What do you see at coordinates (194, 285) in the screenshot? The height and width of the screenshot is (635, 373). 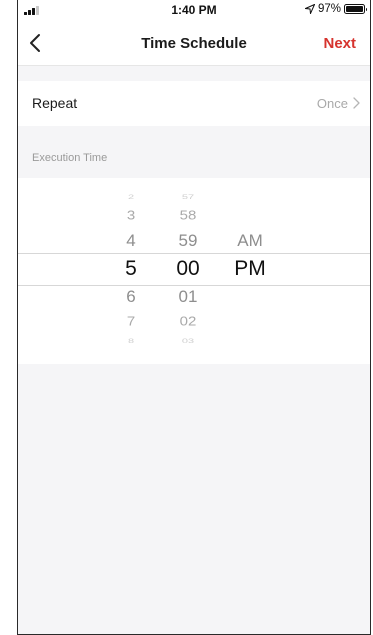 I see `selection-bottom-line` at bounding box center [194, 285].